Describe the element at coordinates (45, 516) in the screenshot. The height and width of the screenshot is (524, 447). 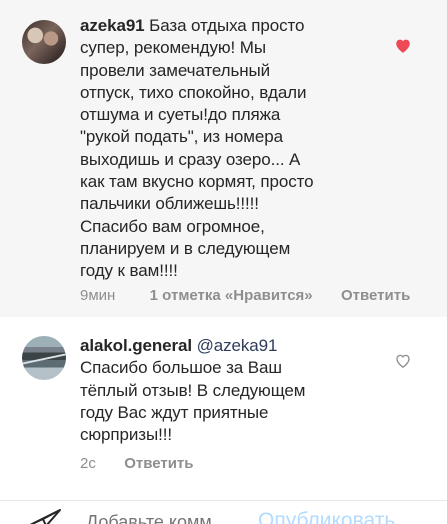
I see `paper-plane-icon` at that location.